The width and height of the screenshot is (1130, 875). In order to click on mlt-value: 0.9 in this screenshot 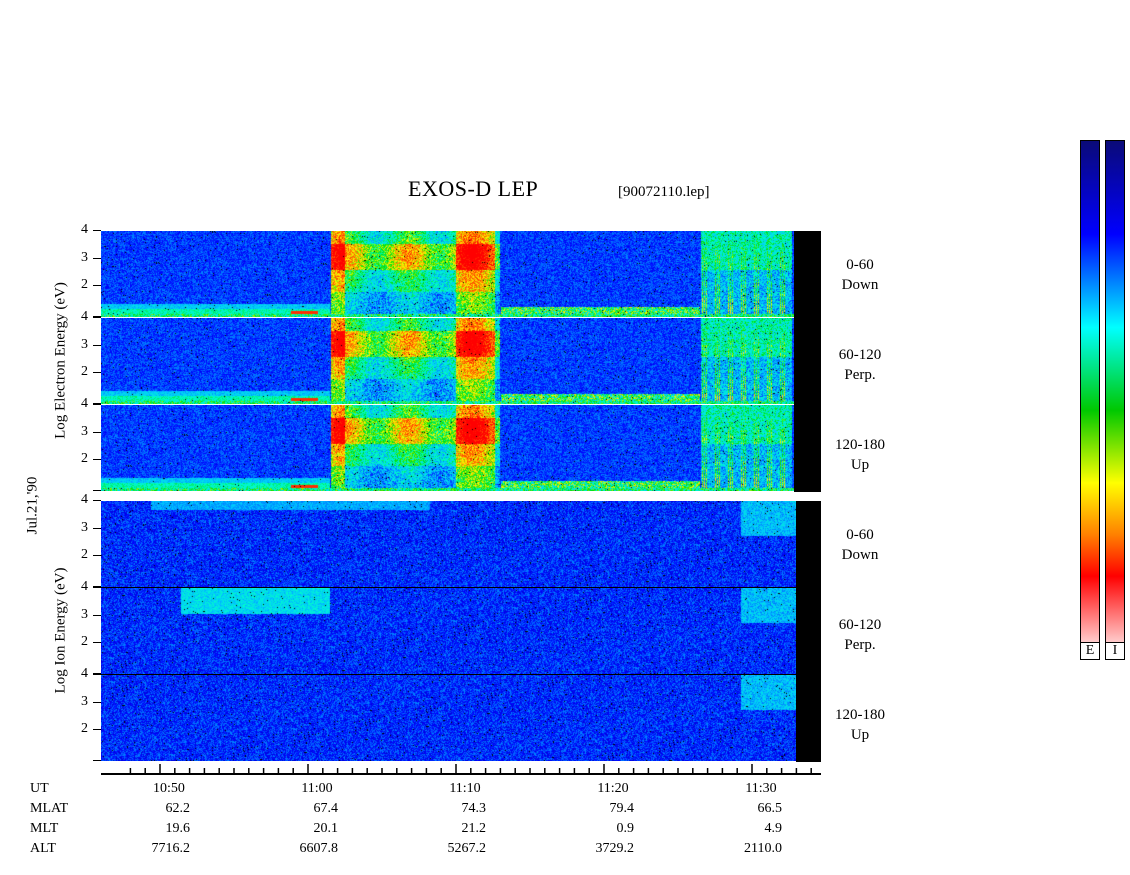, I will do `click(625, 828)`.